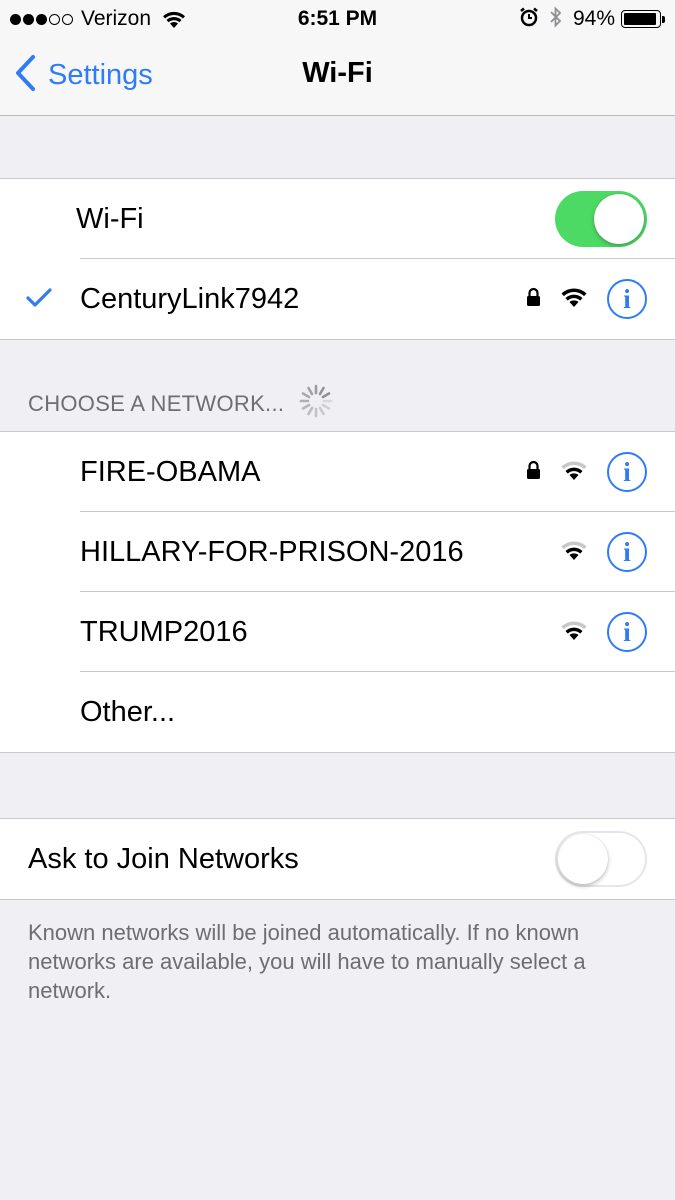  What do you see at coordinates (663, 19) in the screenshot?
I see `battery-nub` at bounding box center [663, 19].